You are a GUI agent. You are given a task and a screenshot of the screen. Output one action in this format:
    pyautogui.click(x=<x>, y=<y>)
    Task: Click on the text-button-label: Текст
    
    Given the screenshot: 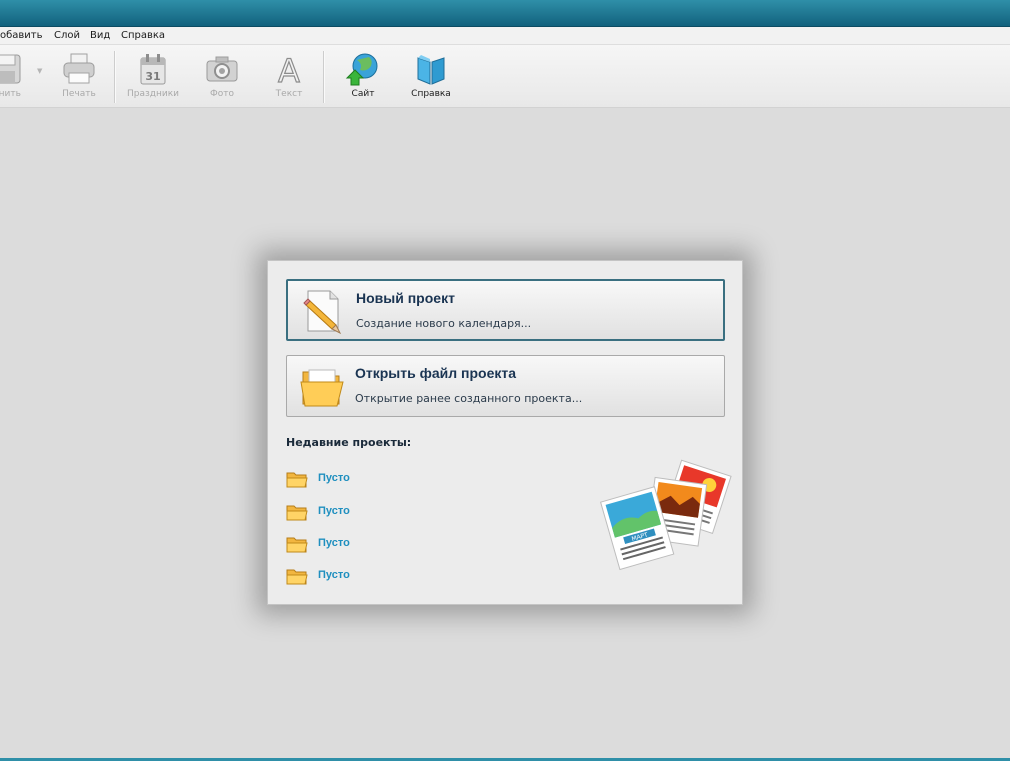 What is the action you would take?
    pyautogui.click(x=289, y=94)
    